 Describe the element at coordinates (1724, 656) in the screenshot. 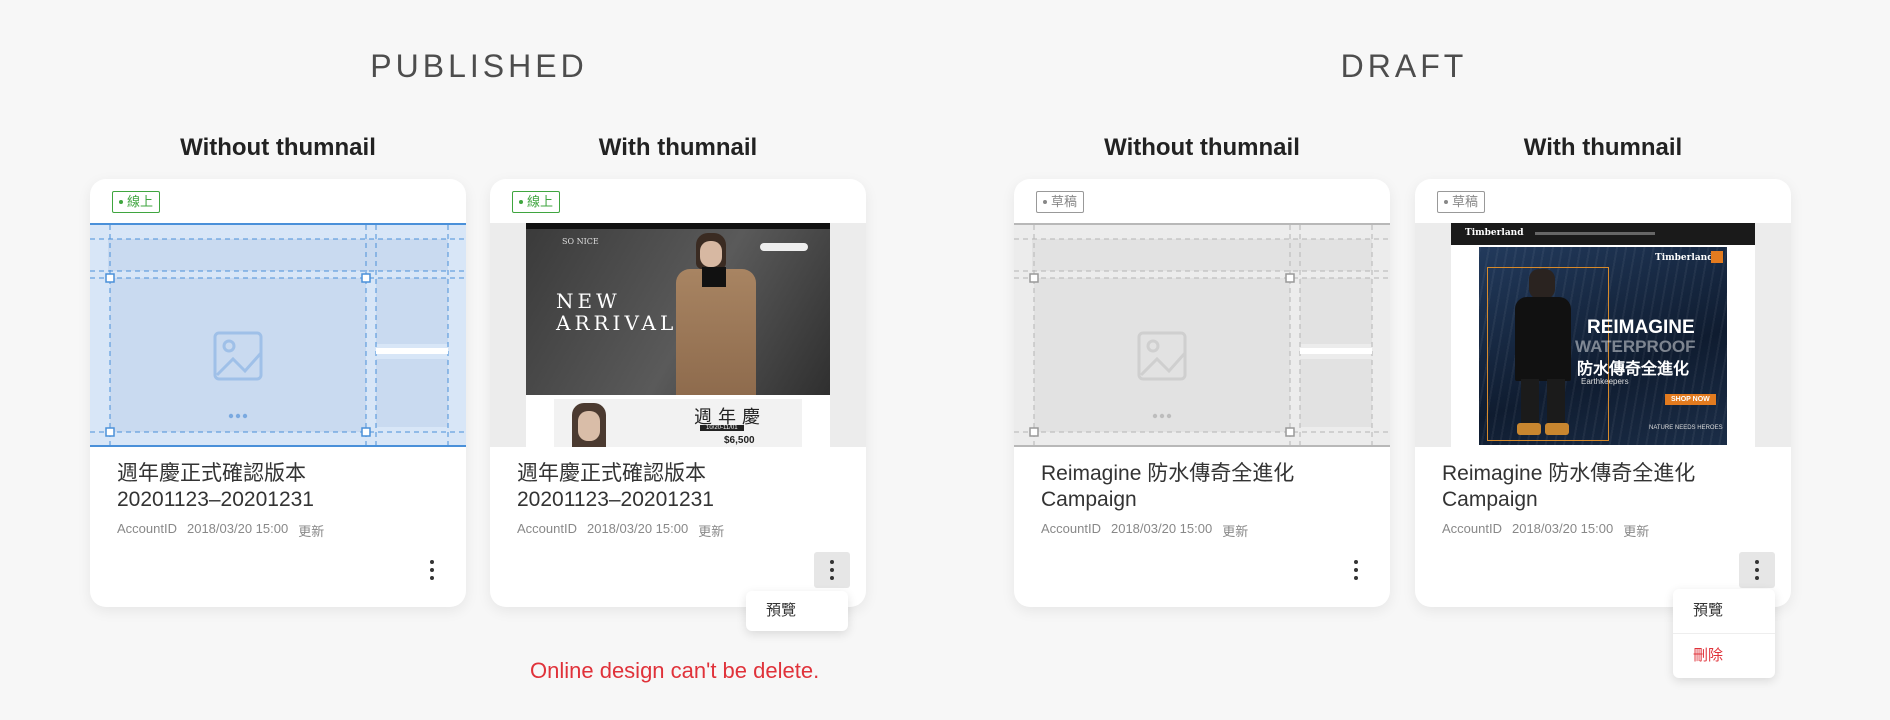

I see `menu-item-delete: 刪除` at that location.